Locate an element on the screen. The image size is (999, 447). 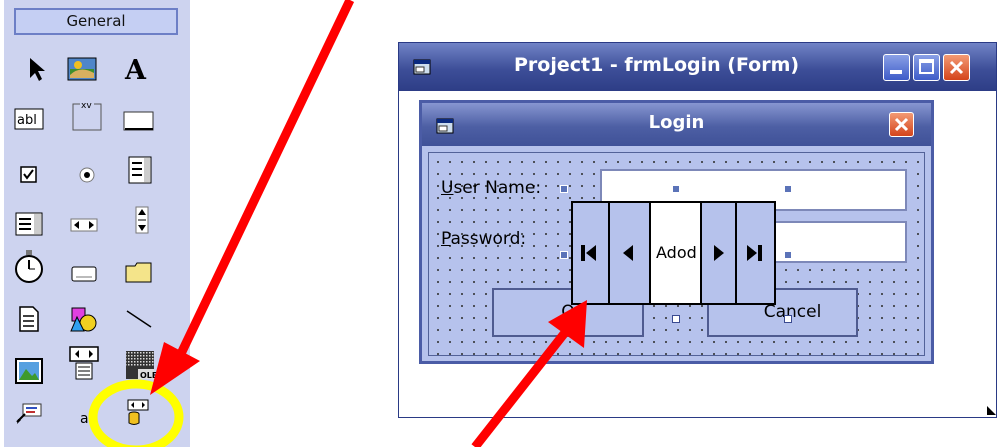
arrow-to-adodc-control is located at coordinates (529, 373).